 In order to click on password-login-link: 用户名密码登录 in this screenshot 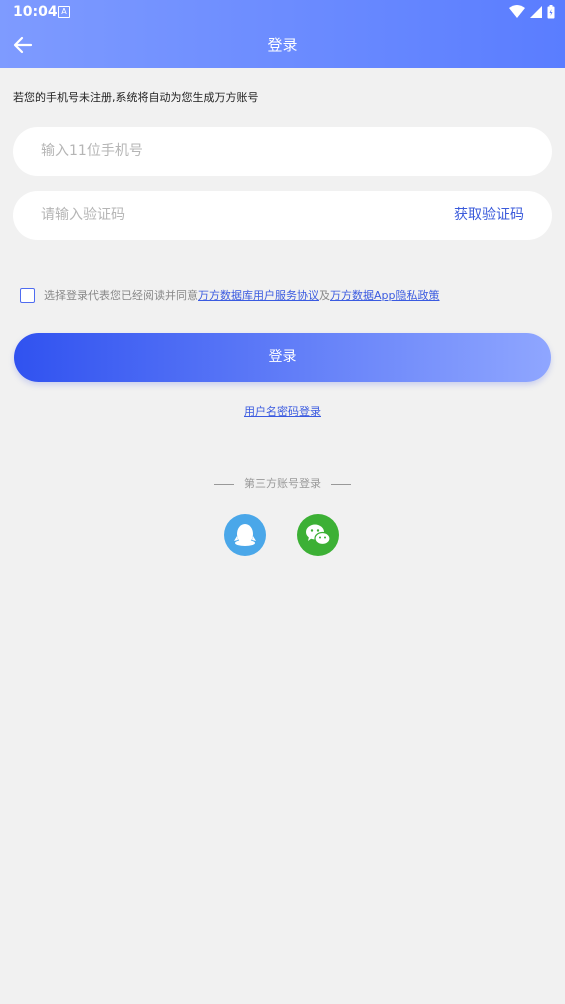, I will do `click(282, 411)`.